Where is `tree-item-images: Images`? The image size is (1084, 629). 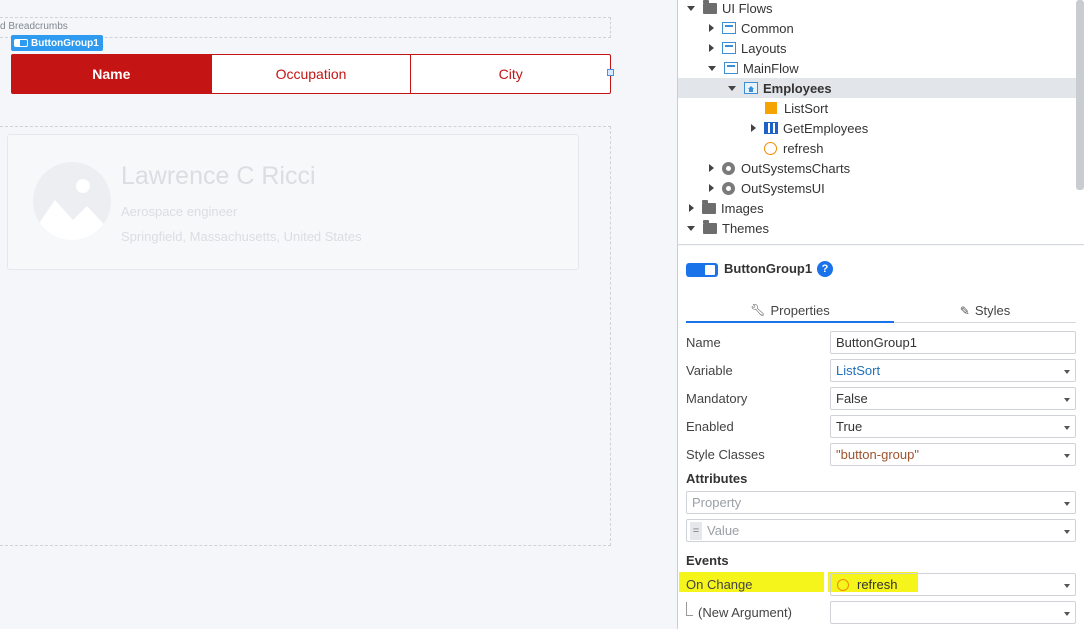
tree-item-images: Images is located at coordinates (877, 208).